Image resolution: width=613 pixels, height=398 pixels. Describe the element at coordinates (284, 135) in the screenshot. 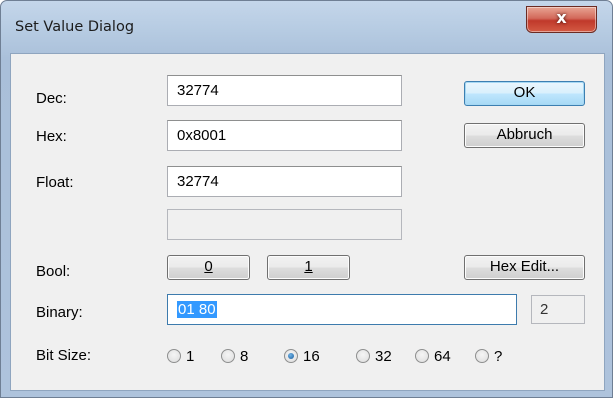

I see `hex-field: 0x8001` at that location.